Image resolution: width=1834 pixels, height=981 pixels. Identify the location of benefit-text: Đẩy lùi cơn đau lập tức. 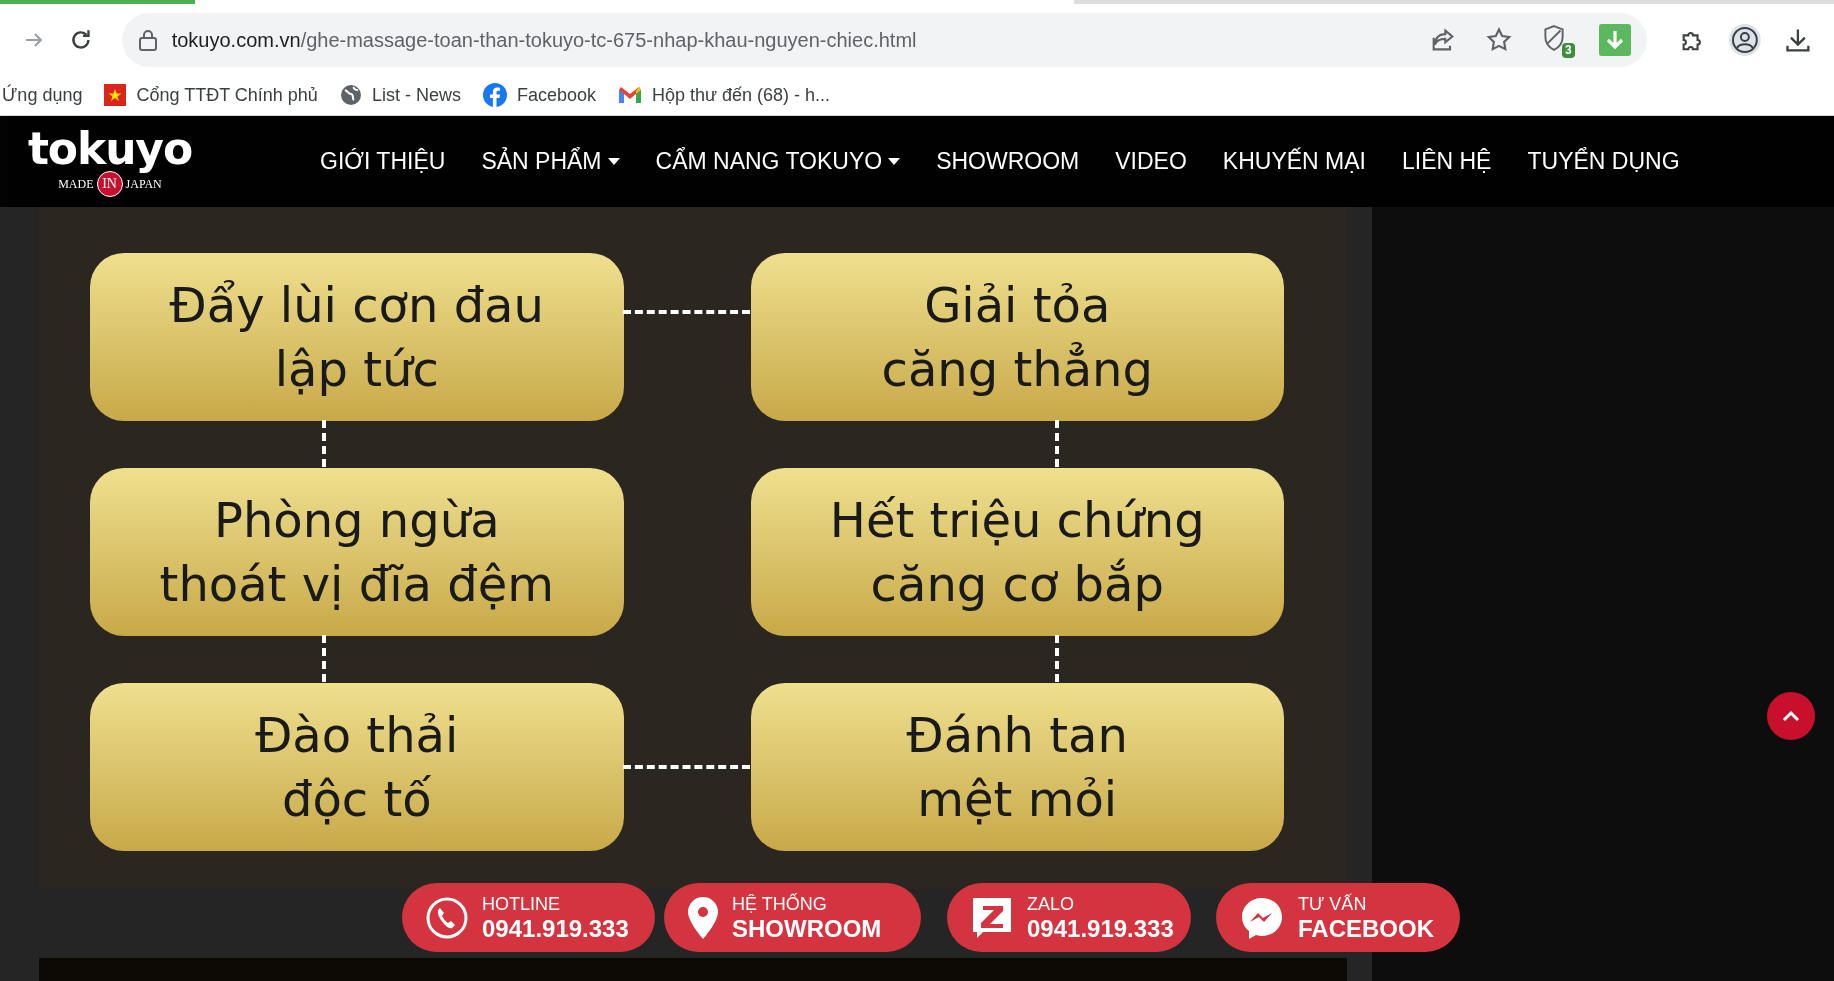
(356, 337).